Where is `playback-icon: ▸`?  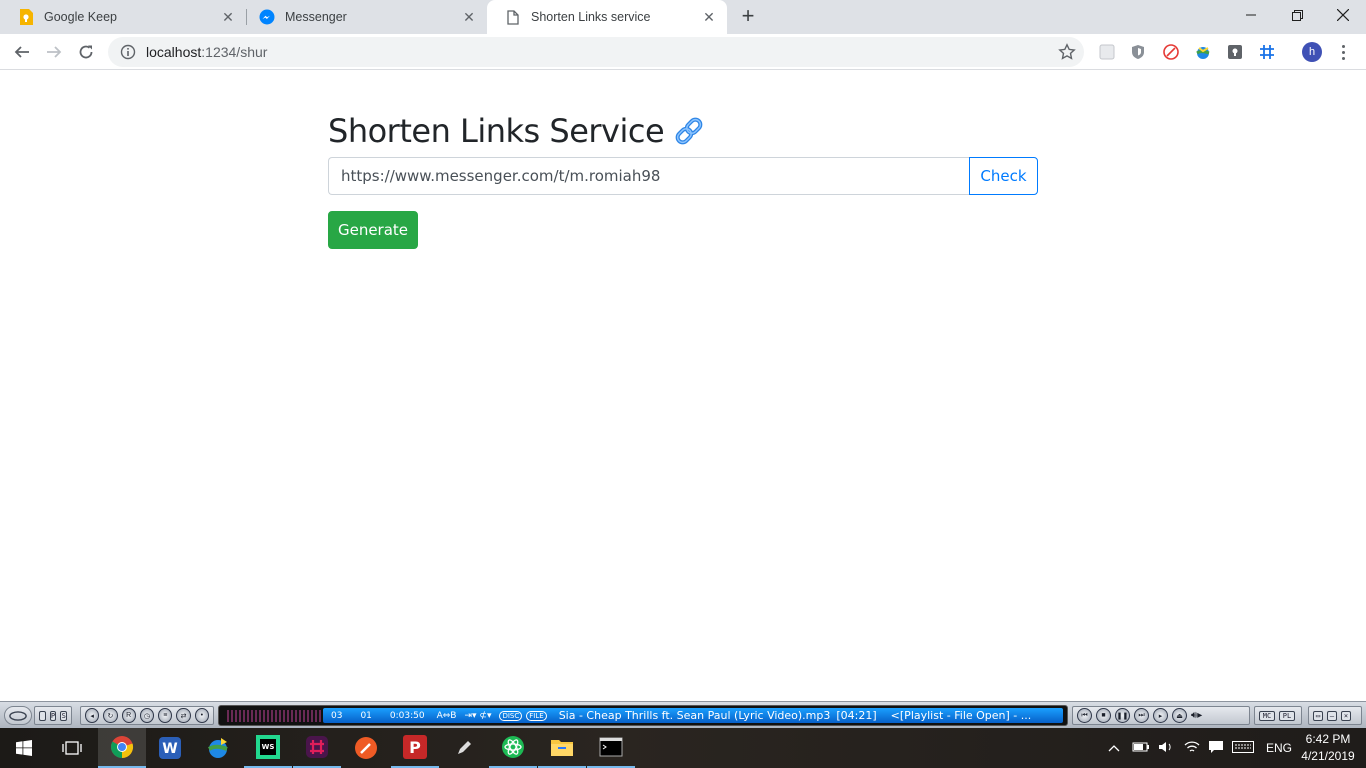
playback-icon: ▸ is located at coordinates (1160, 715).